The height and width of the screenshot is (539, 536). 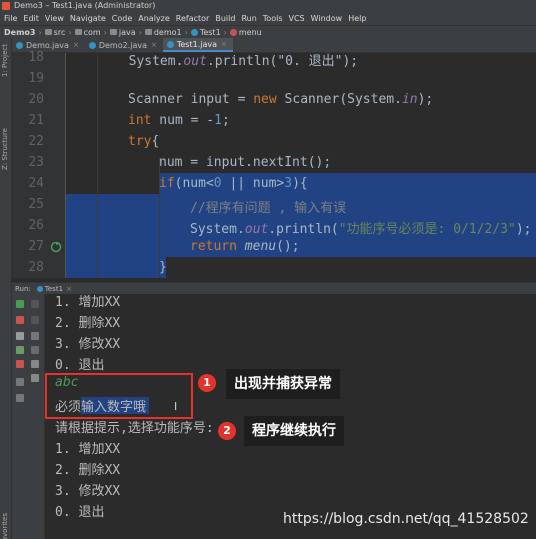 What do you see at coordinates (35, 336) in the screenshot?
I see `soft-wrap-icon` at bounding box center [35, 336].